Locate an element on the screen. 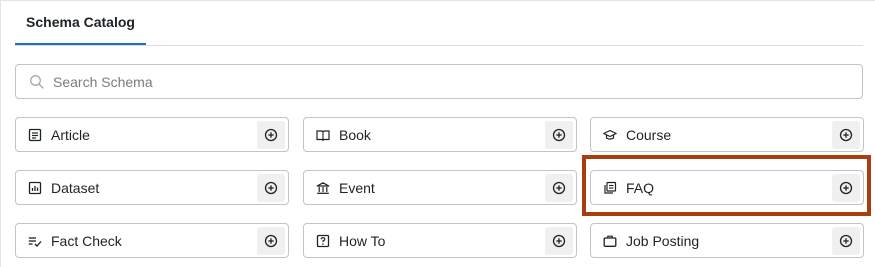 The height and width of the screenshot is (267, 875). course-icon is located at coordinates (610, 135).